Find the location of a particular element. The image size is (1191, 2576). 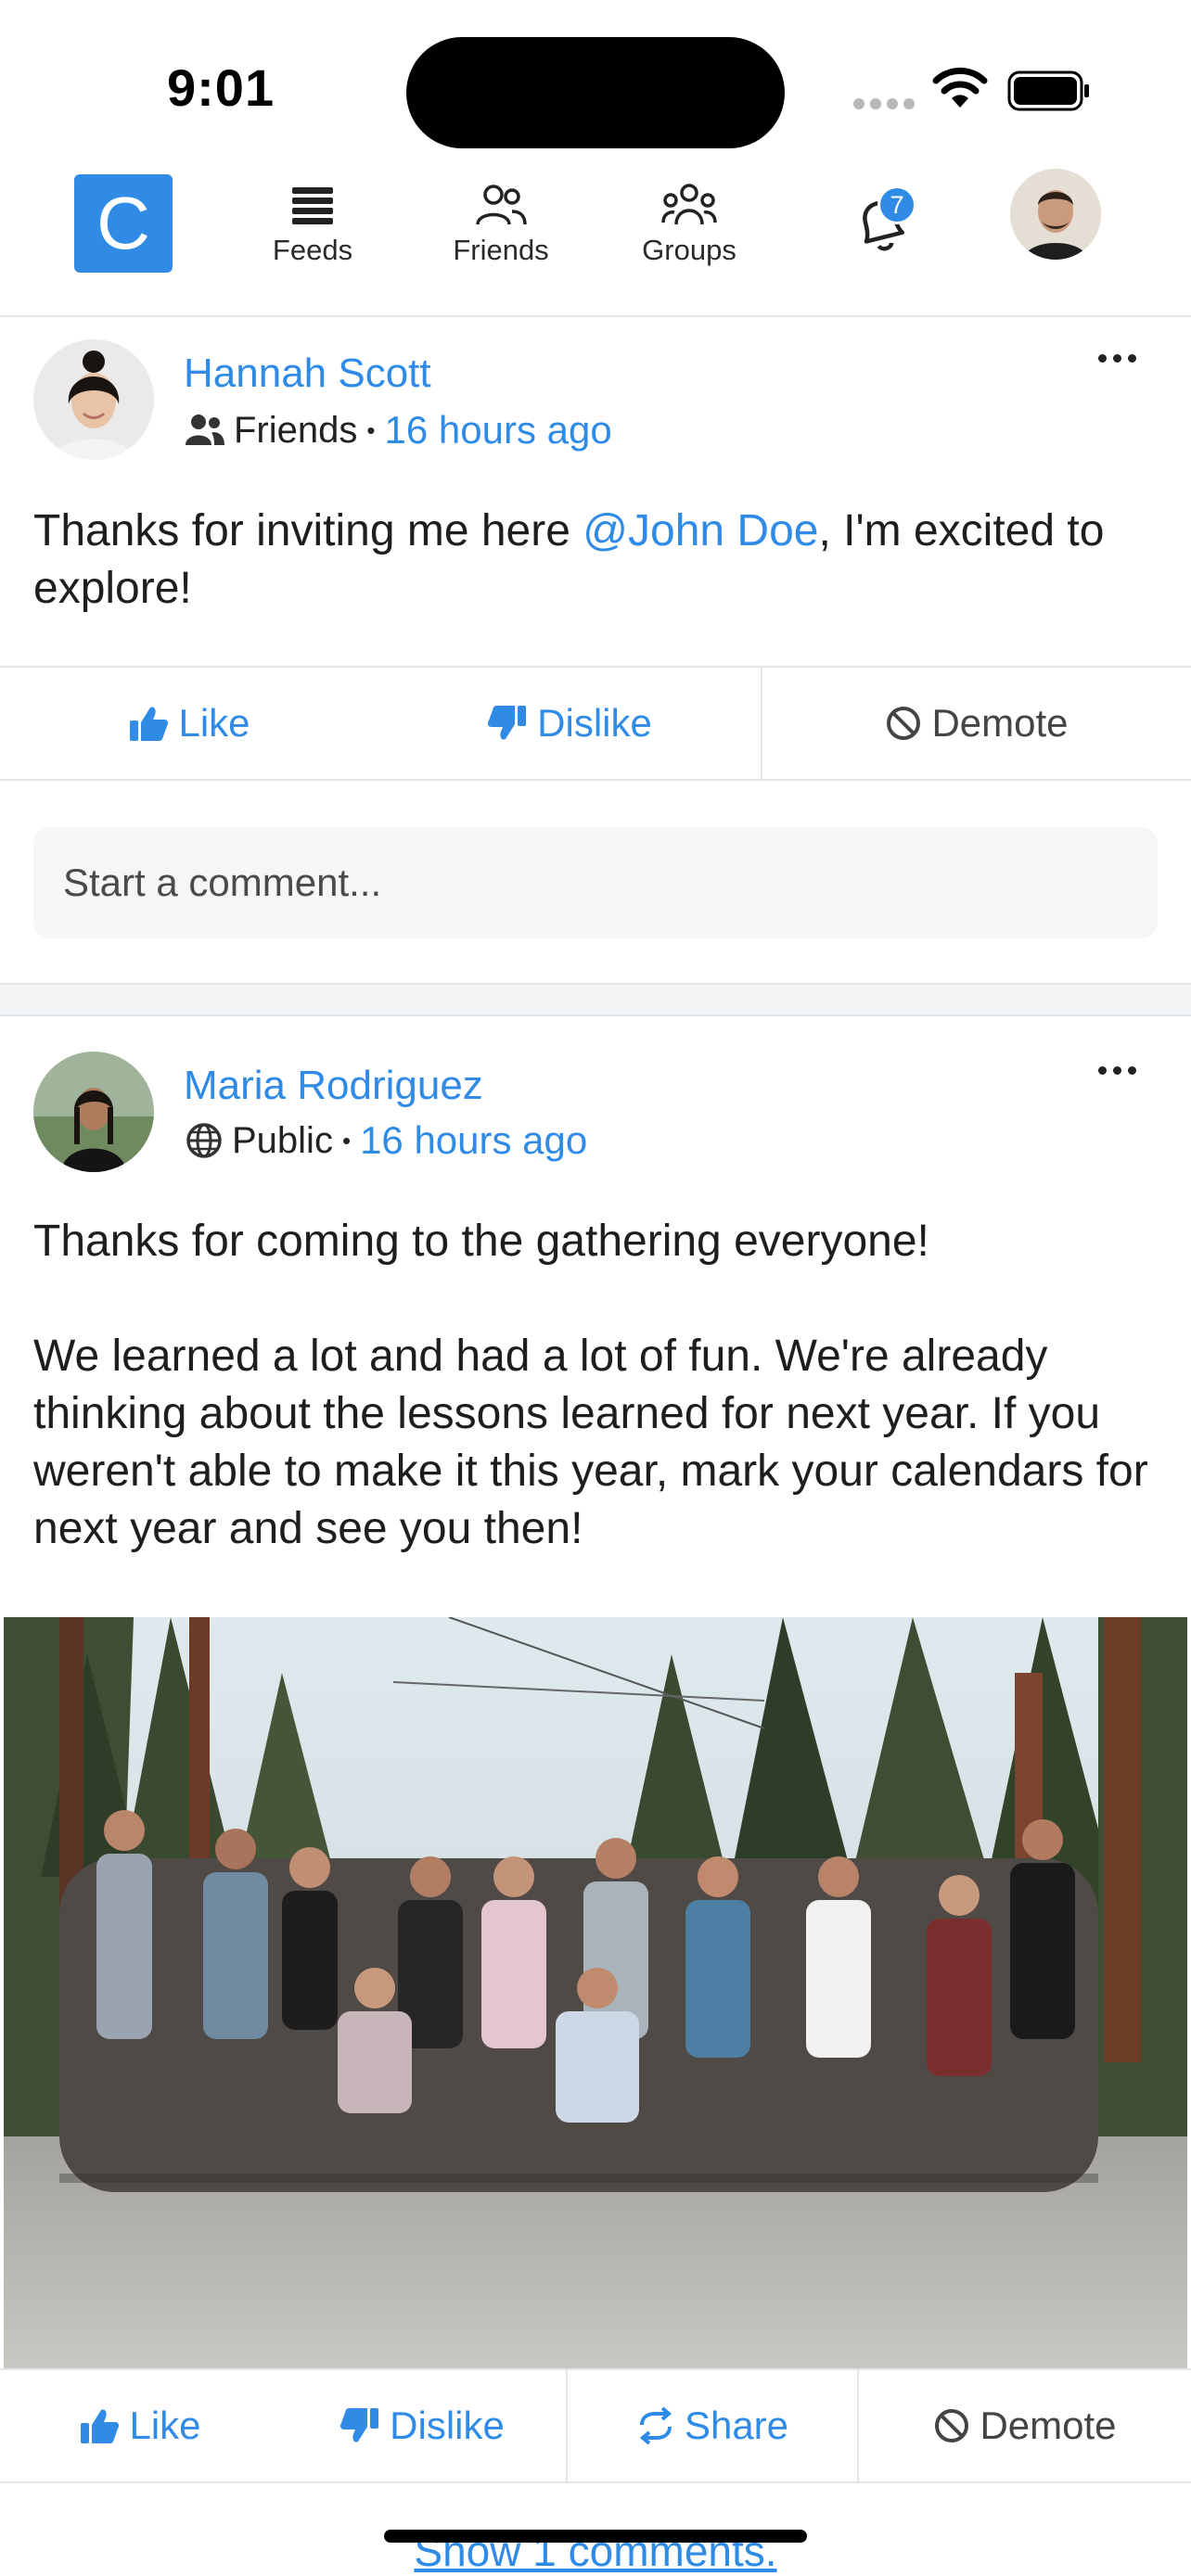

post-actions: Like Dislike Share Demote is located at coordinates (595, 2425).